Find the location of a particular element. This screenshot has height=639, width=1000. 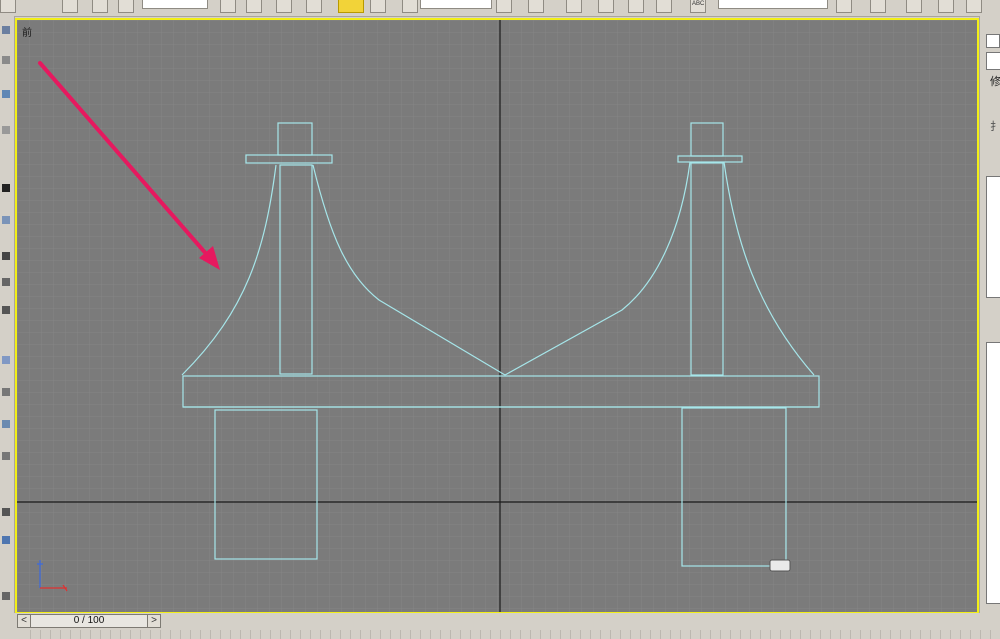

snaps-toggle-icon is located at coordinates (574, 6).